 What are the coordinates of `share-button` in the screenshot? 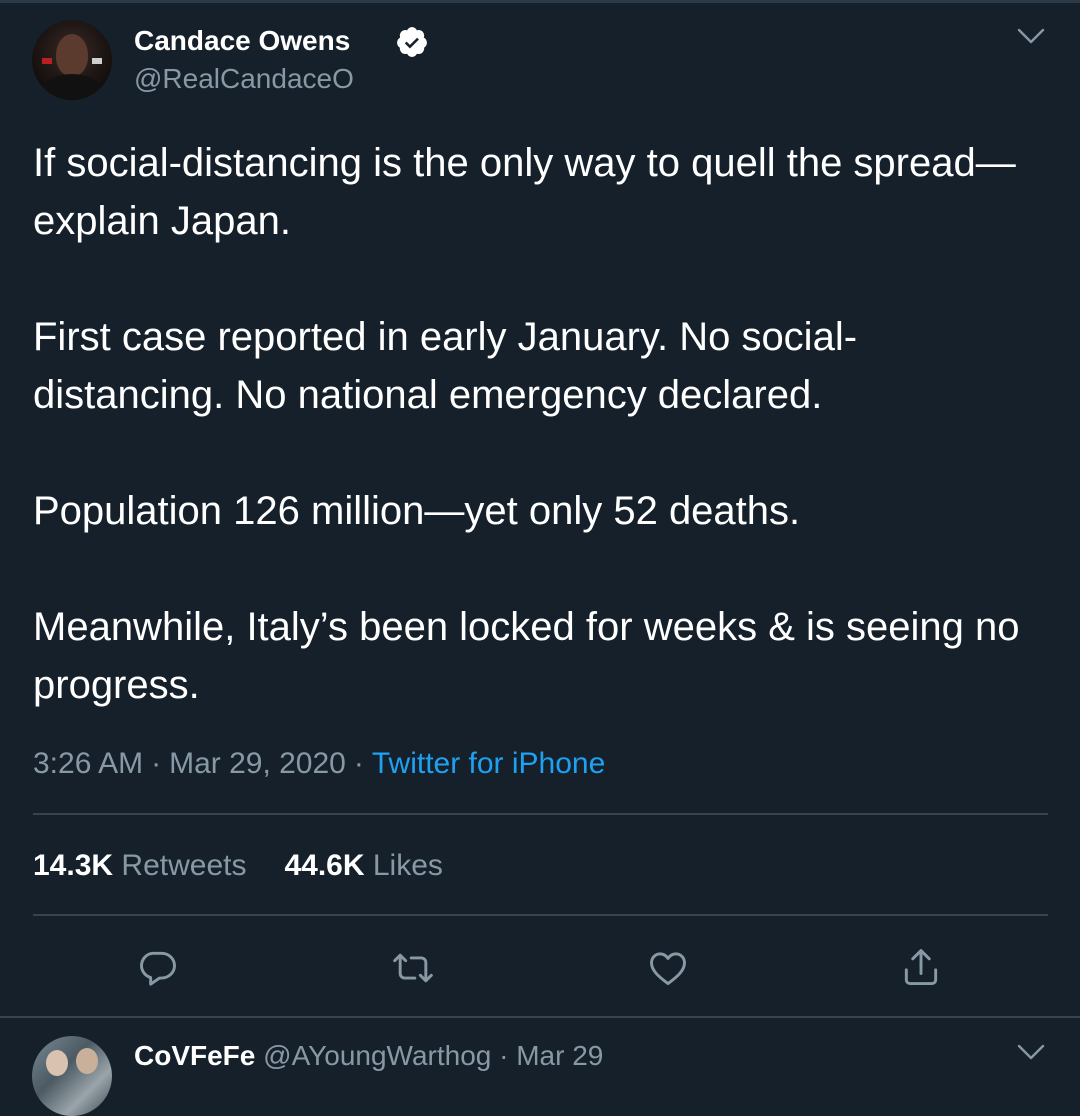 It's located at (921, 968).